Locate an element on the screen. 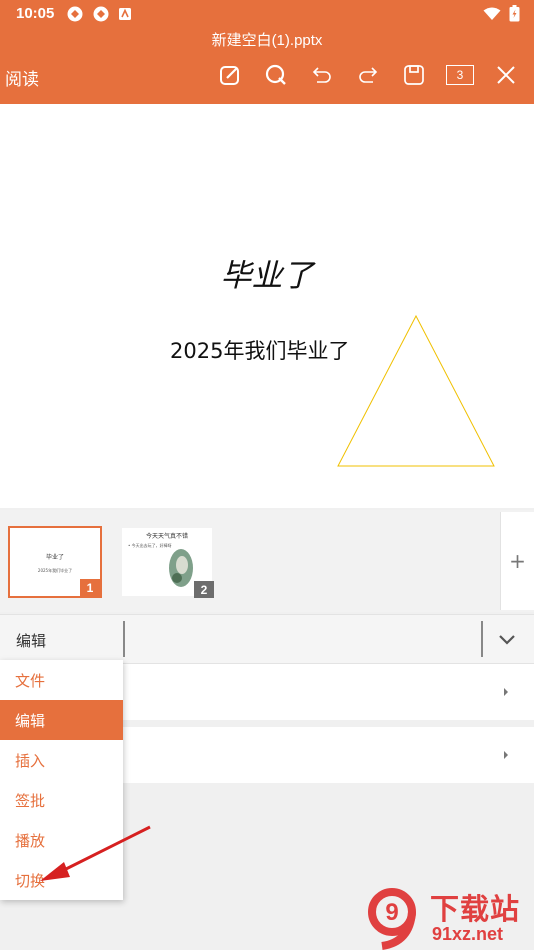  watermark-text: 下载站 is located at coordinates (475, 909).